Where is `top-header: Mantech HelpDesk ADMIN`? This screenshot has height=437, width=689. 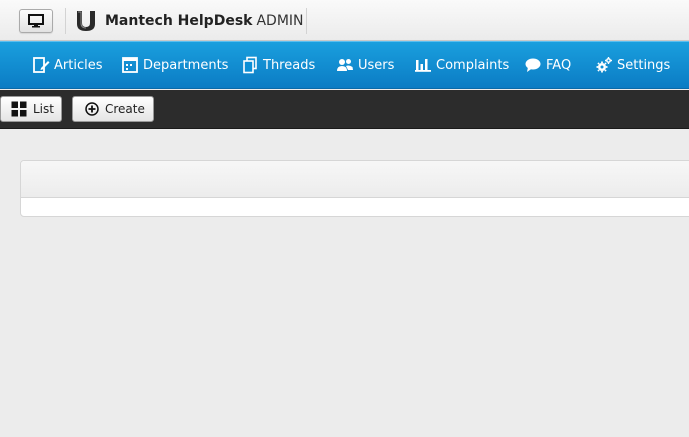 top-header: Mantech HelpDesk ADMIN is located at coordinates (344, 20).